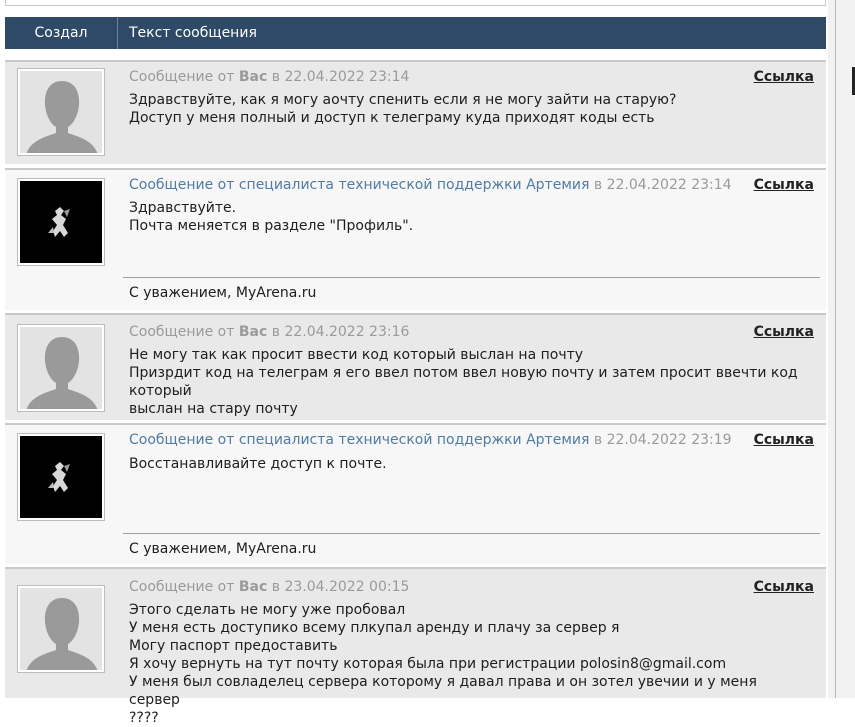 Image resolution: width=855 pixels, height=727 pixels. What do you see at coordinates (213, 409) in the screenshot?
I see `message-line: выслан на стару почту` at bounding box center [213, 409].